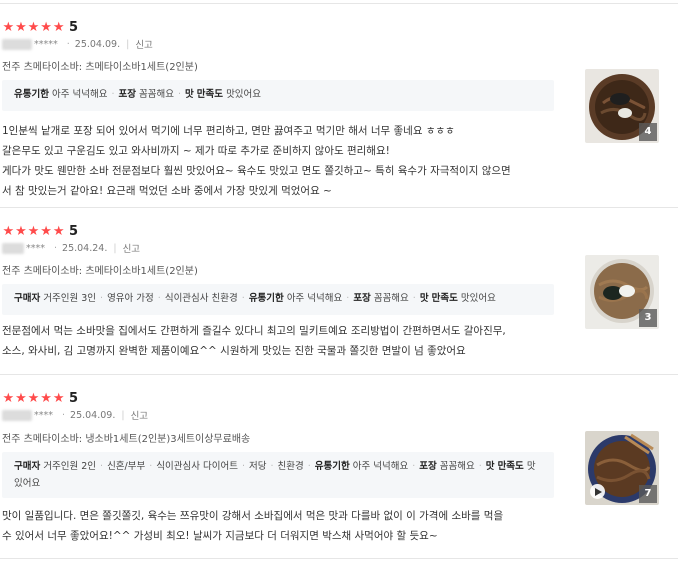 The height and width of the screenshot is (561, 678). What do you see at coordinates (46, 44) in the screenshot?
I see `user-name: *****` at bounding box center [46, 44].